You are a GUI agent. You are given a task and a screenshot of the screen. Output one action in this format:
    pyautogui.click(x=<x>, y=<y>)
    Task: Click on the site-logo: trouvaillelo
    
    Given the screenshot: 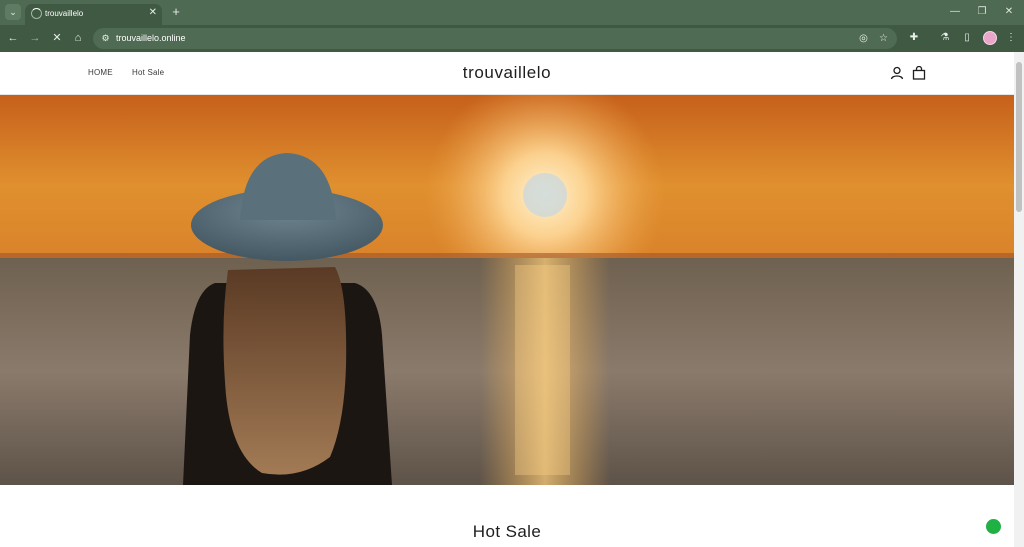 What is the action you would take?
    pyautogui.click(x=507, y=73)
    